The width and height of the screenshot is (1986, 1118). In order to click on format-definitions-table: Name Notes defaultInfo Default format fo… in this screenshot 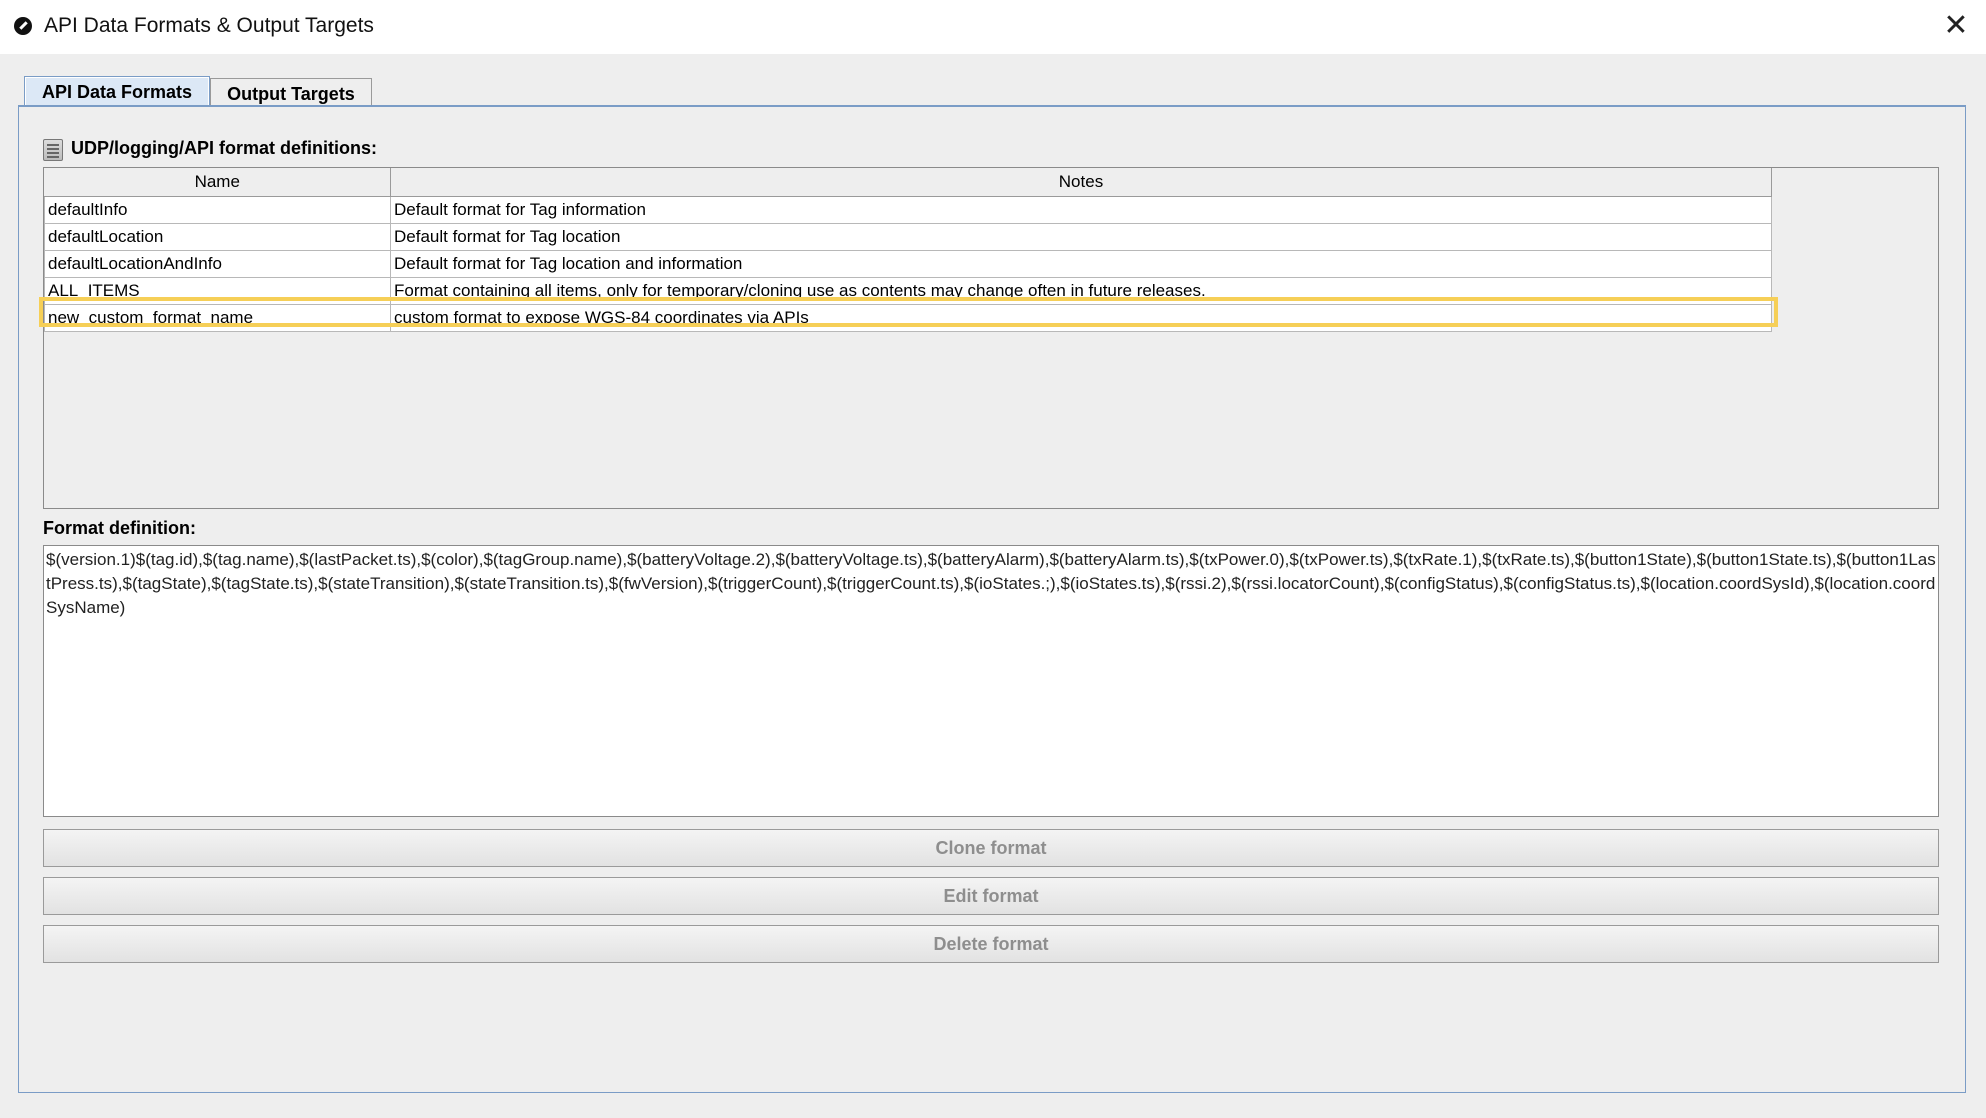, I will do `click(908, 250)`.